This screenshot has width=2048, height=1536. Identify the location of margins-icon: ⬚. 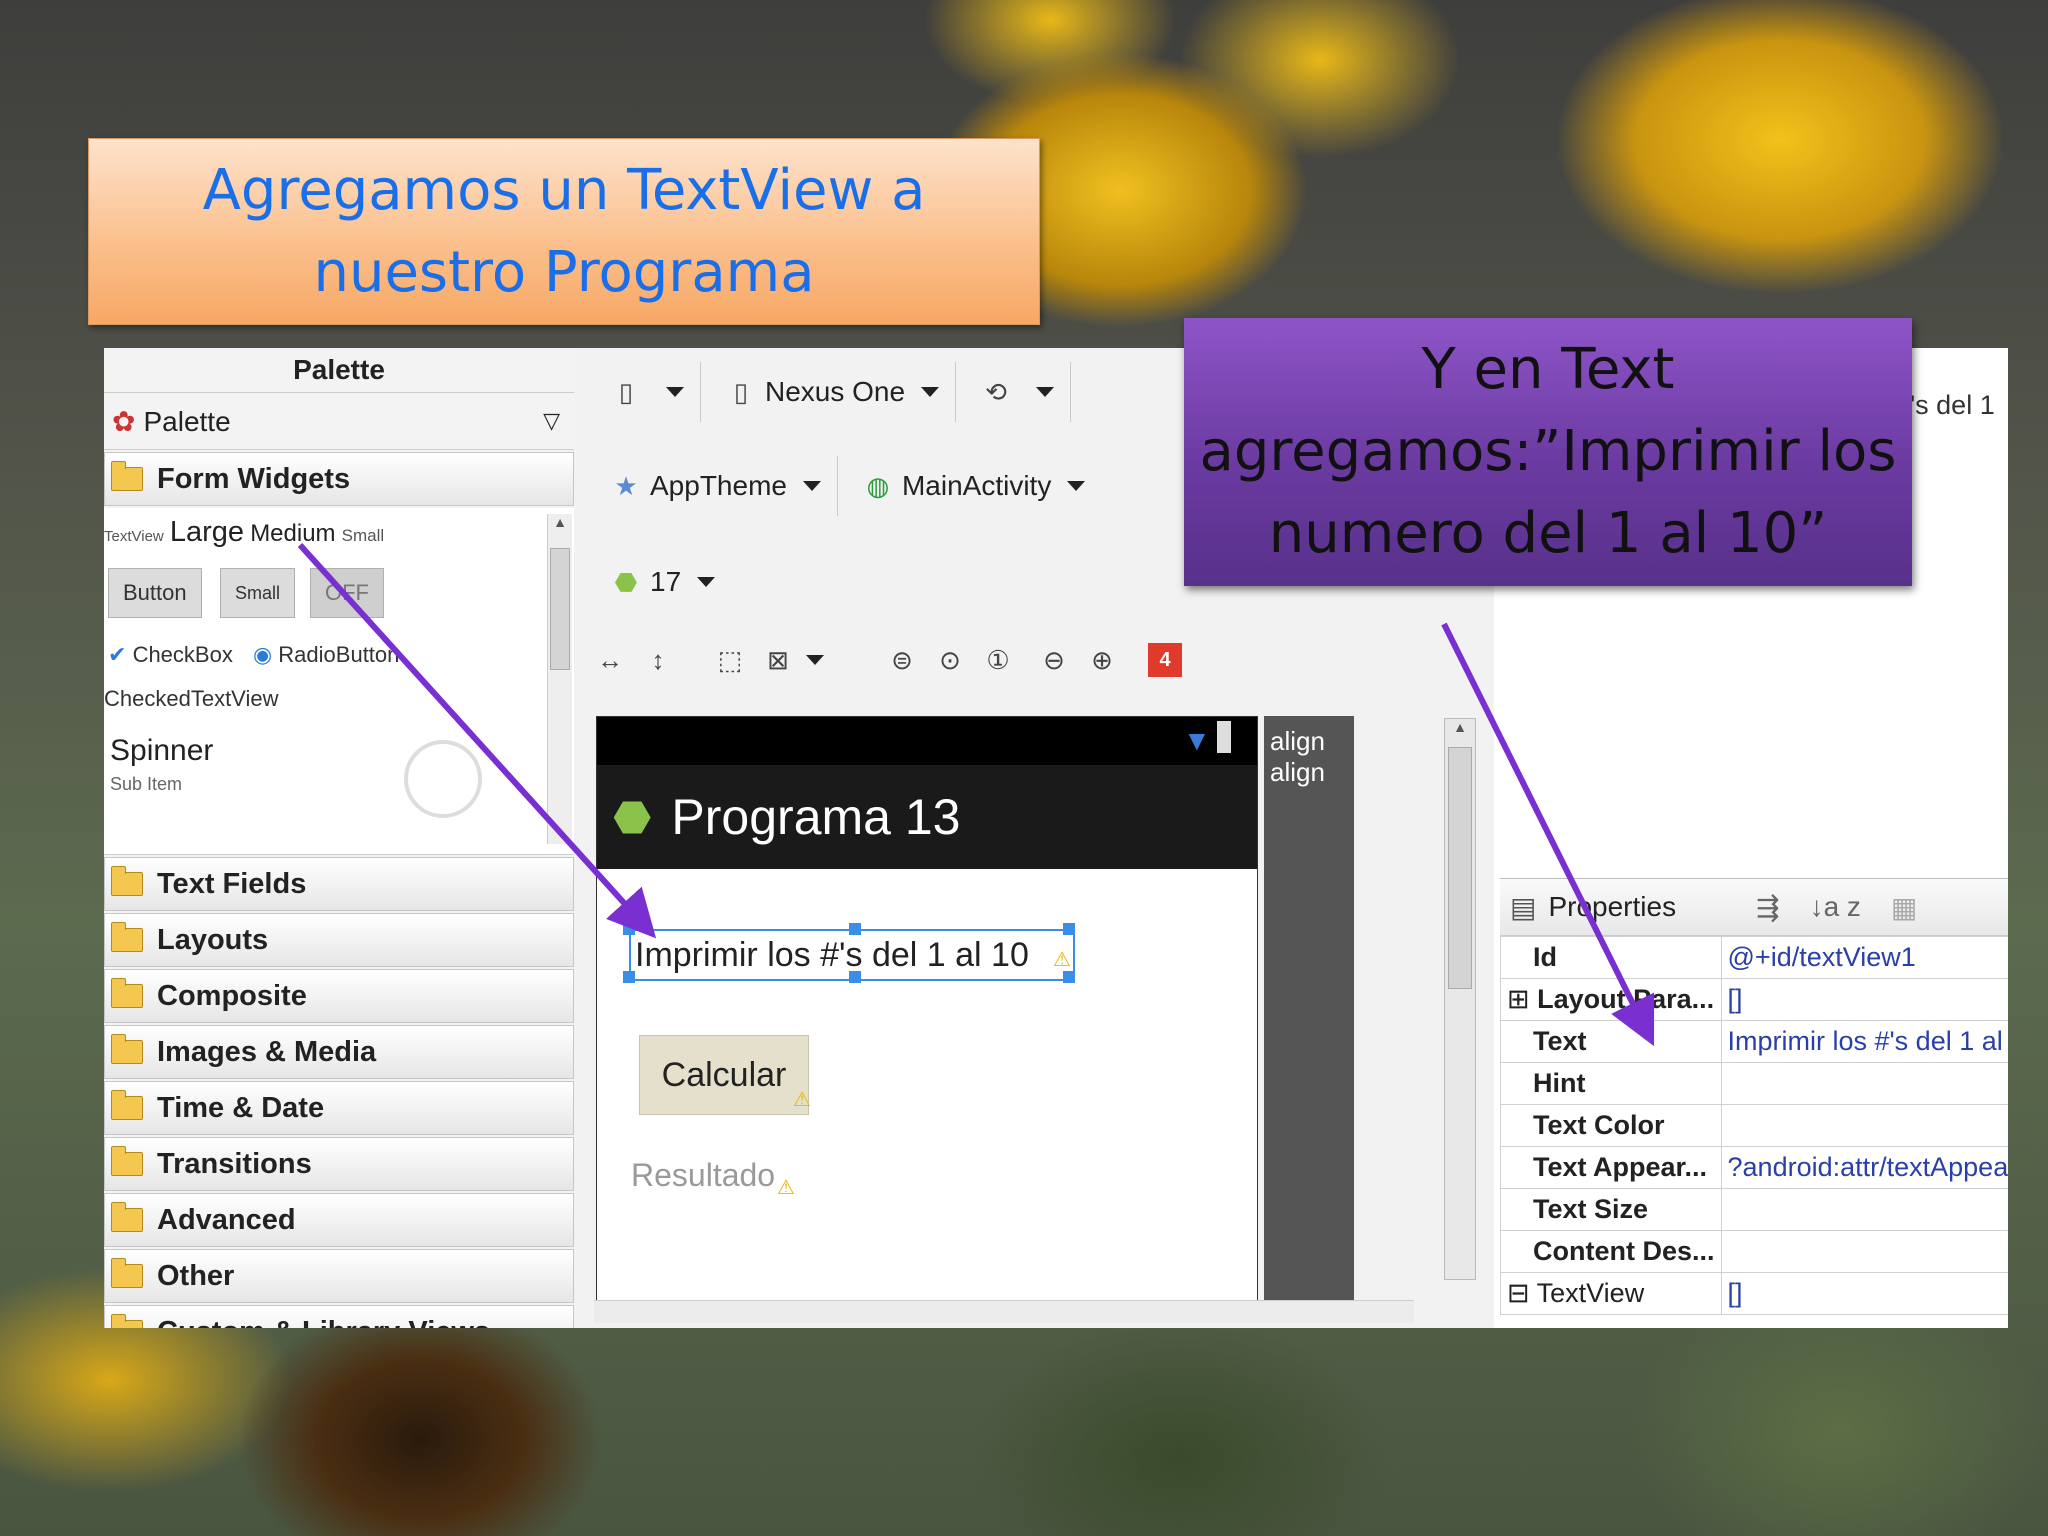
(730, 660).